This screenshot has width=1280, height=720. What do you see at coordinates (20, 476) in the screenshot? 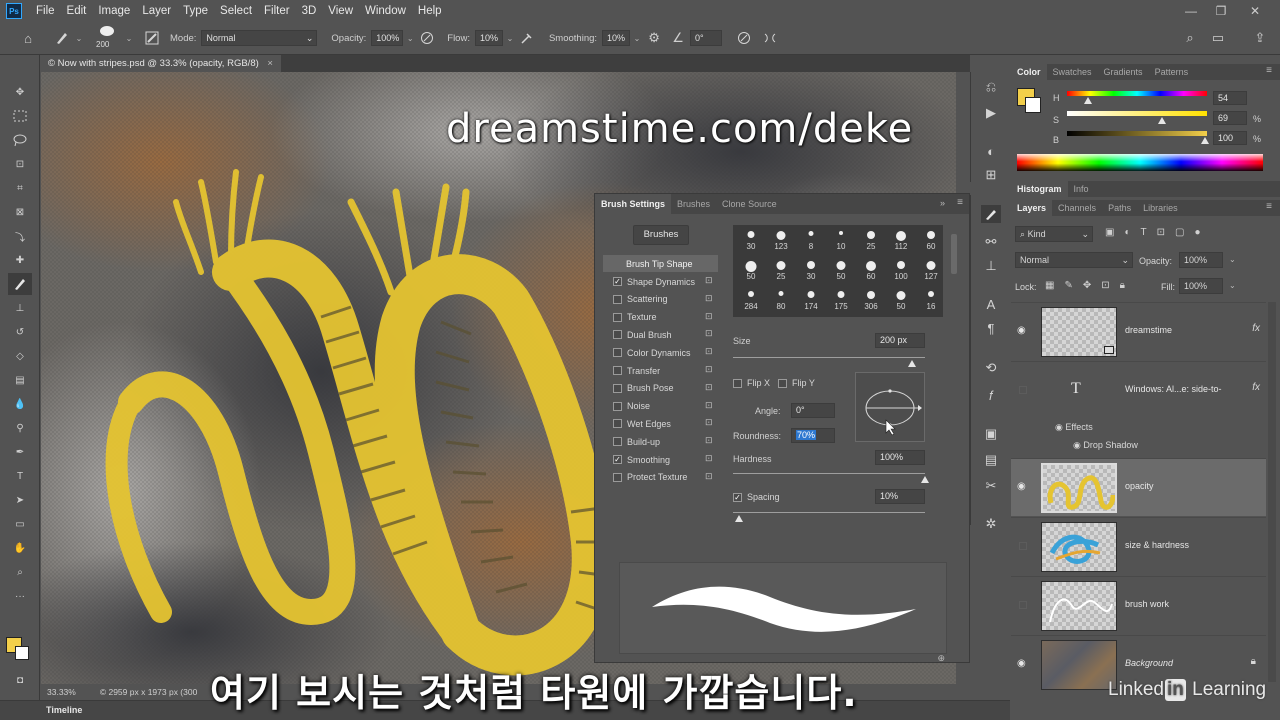
I see `type-tool-icon: T` at bounding box center [20, 476].